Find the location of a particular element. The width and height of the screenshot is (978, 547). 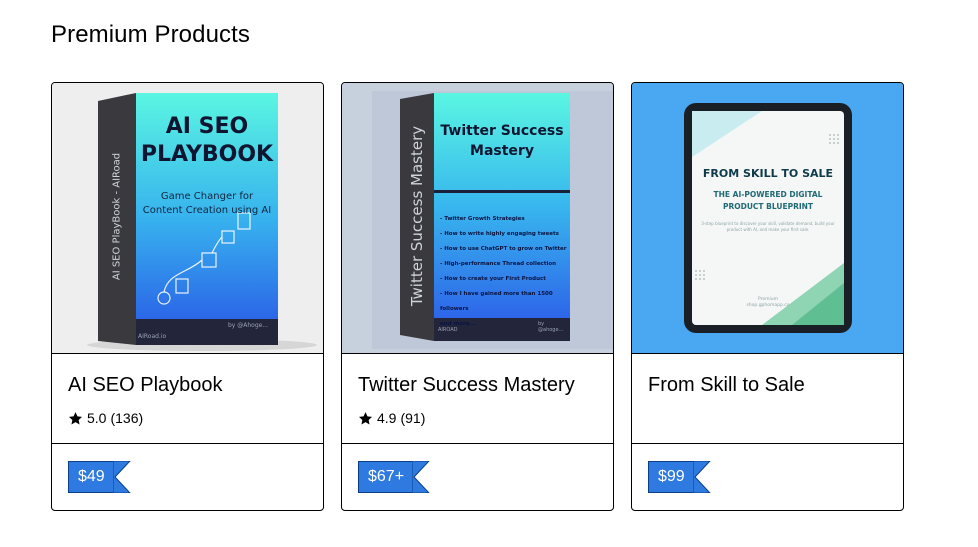

cover-spine-text: AI SEO PlayBook - AIRoad is located at coordinates (117, 216).